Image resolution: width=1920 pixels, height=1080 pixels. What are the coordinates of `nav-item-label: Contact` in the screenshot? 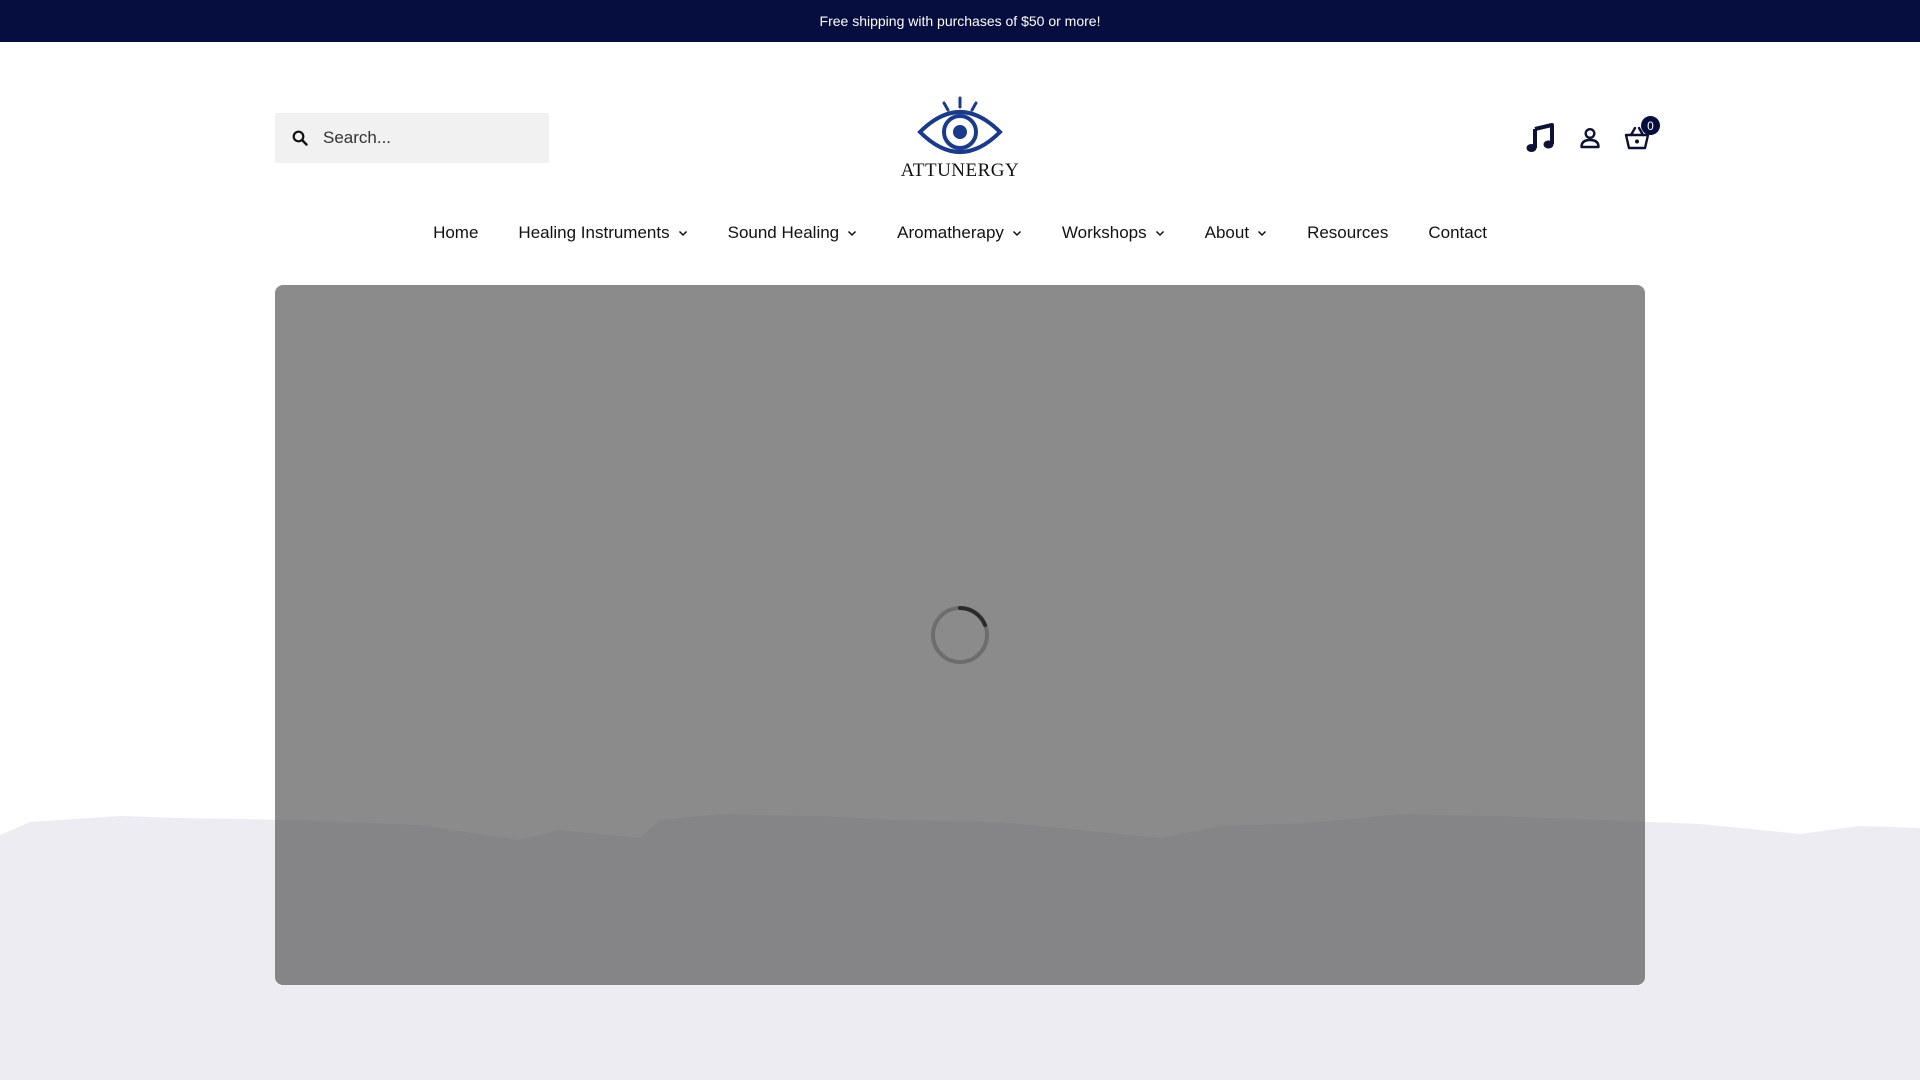 It's located at (1457, 232).